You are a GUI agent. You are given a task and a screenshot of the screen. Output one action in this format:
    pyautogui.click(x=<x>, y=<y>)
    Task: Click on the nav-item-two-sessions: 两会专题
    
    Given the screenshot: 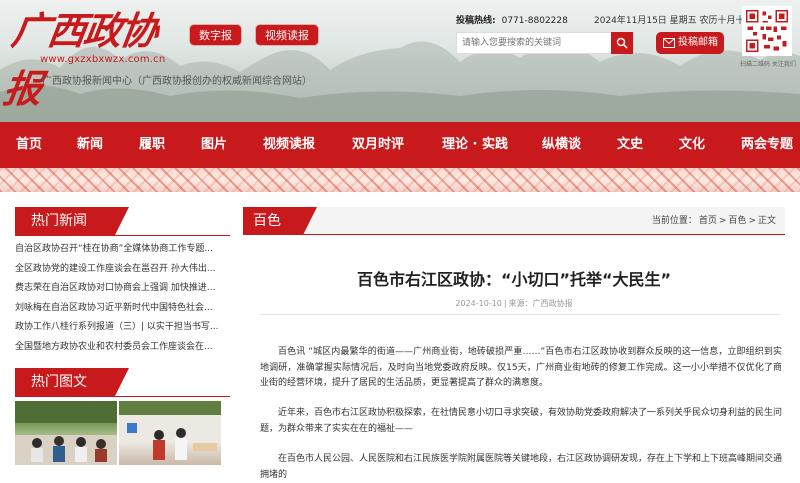 What is the action you would take?
    pyautogui.click(x=767, y=145)
    